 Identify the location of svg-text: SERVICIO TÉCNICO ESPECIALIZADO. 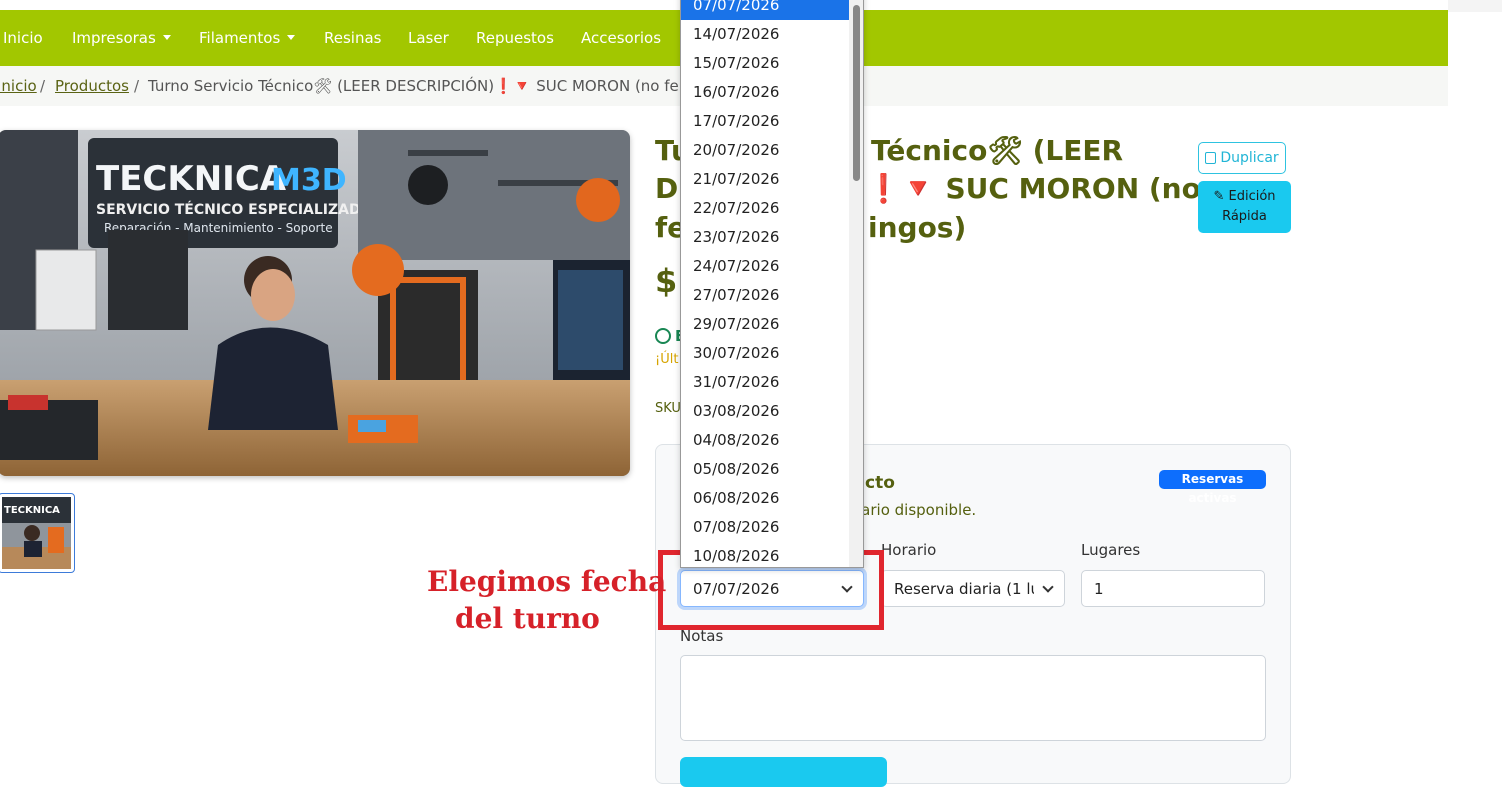
(234, 209).